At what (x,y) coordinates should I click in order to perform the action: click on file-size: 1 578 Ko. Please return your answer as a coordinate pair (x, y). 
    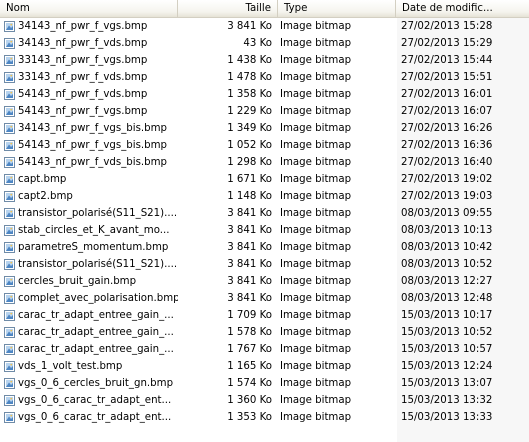
    Looking at the image, I should click on (249, 332).